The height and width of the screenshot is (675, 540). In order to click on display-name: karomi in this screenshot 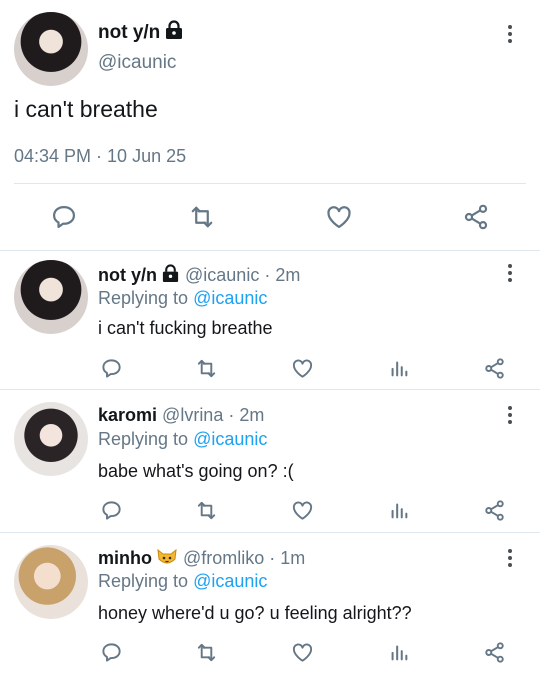, I will do `click(128, 415)`.